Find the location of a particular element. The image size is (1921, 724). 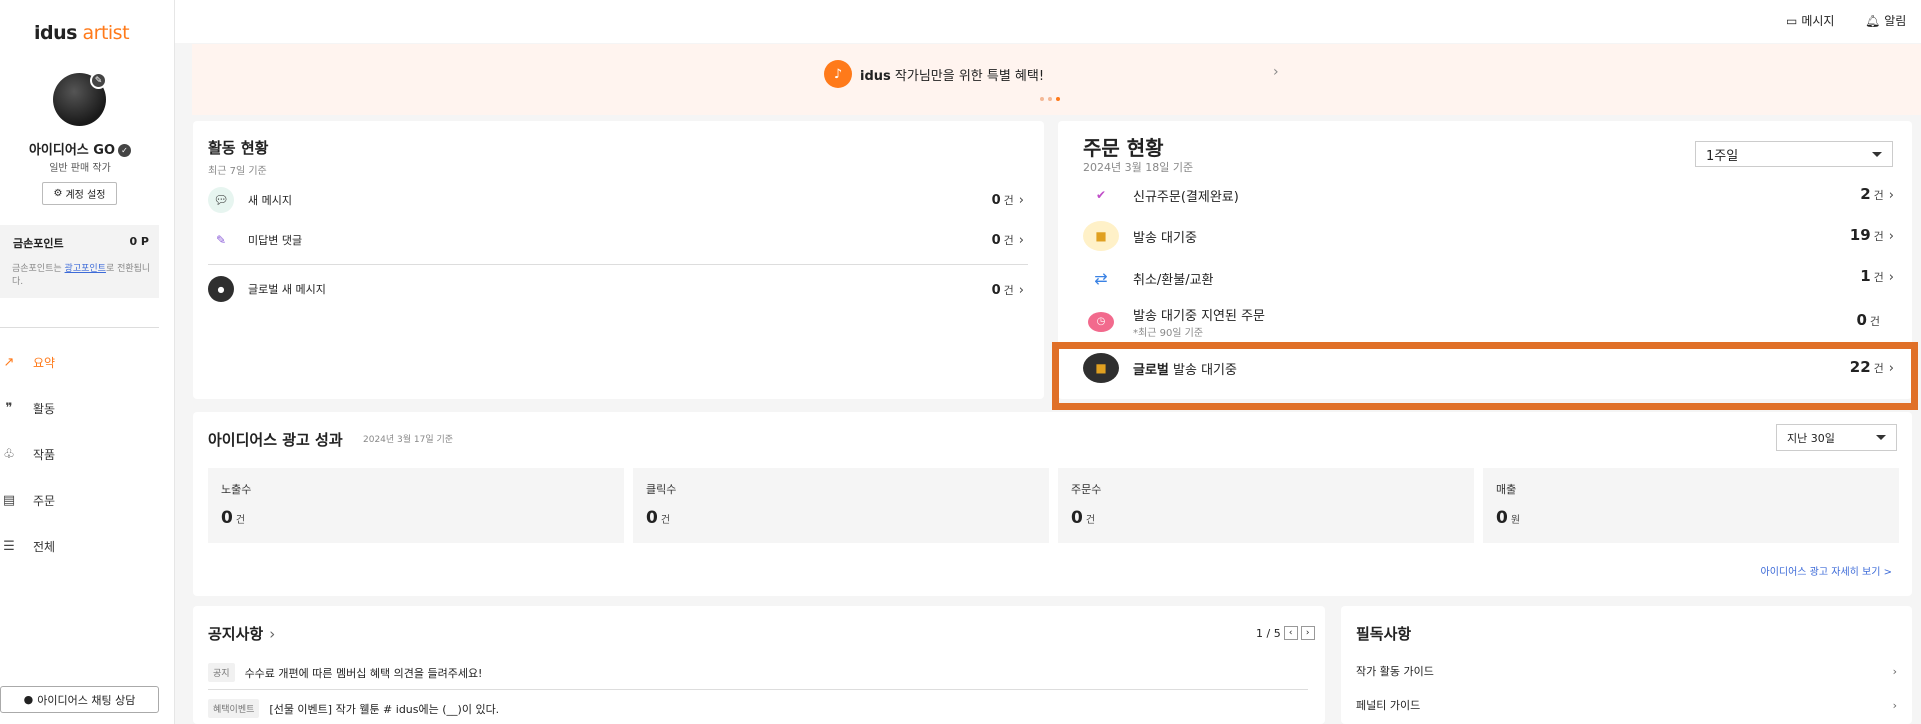

plant-icon: ♧ is located at coordinates (9, 454).